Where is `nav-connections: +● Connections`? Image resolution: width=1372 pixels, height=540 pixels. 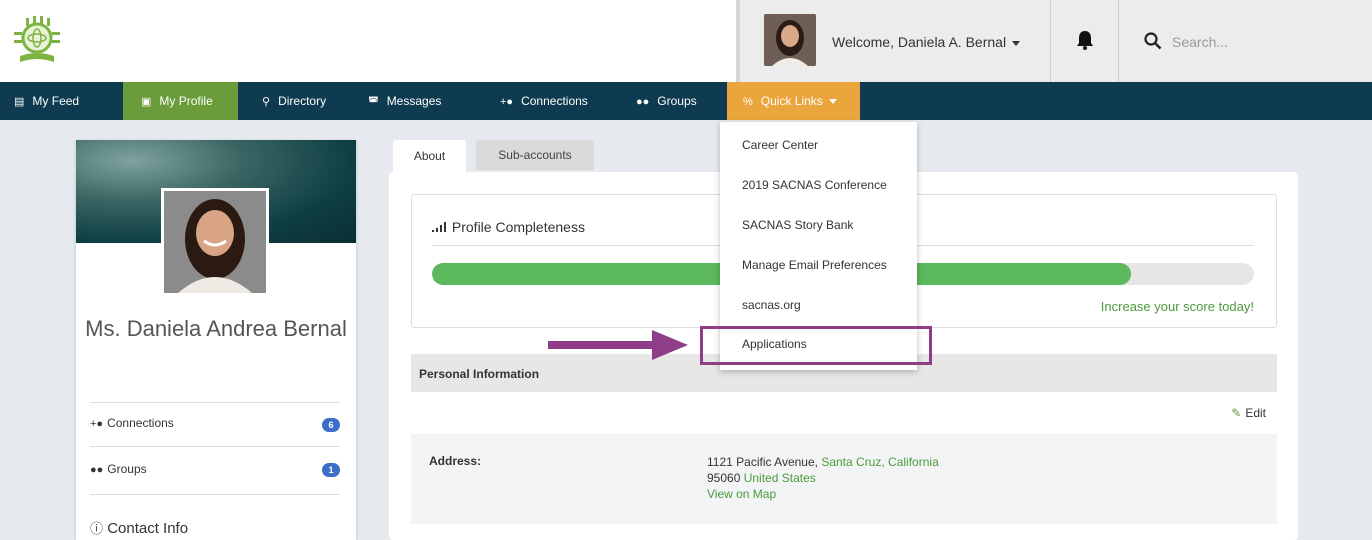
nav-connections: +● Connections is located at coordinates (551, 101).